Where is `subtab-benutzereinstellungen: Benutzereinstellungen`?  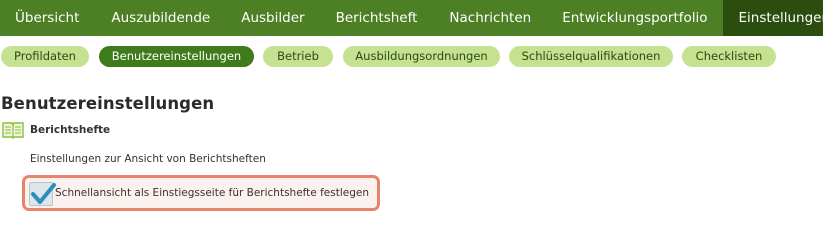
subtab-benutzereinstellungen: Benutzereinstellungen is located at coordinates (176, 56).